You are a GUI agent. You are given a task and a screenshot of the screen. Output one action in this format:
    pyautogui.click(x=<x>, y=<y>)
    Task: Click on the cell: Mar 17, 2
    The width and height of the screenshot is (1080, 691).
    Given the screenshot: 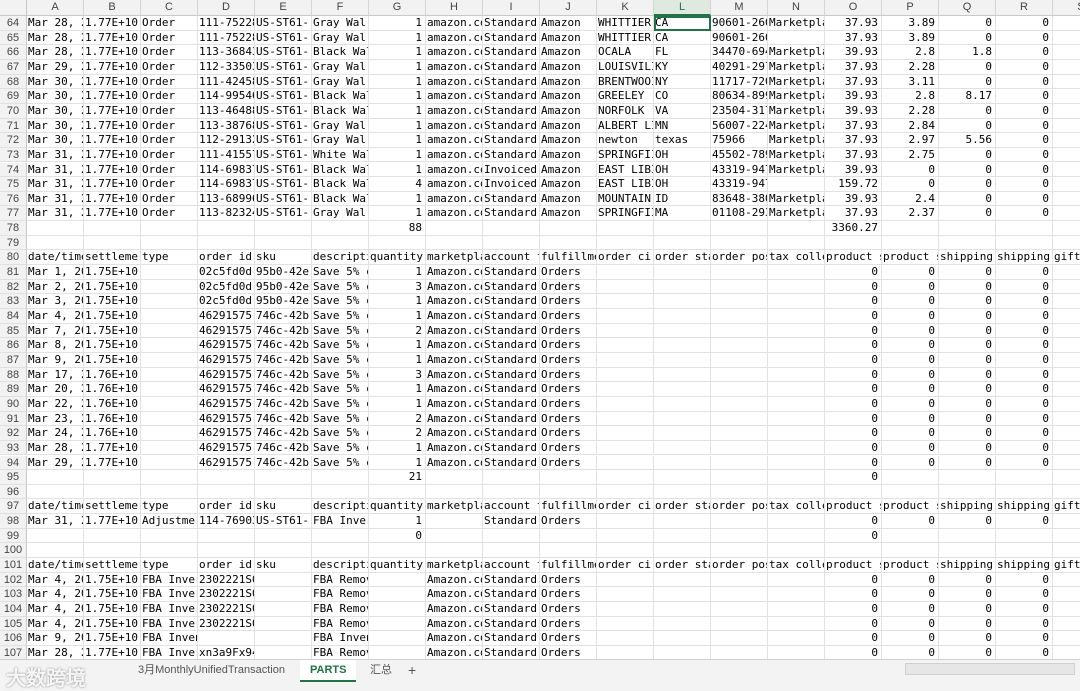 What is the action you would take?
    pyautogui.click(x=55, y=375)
    